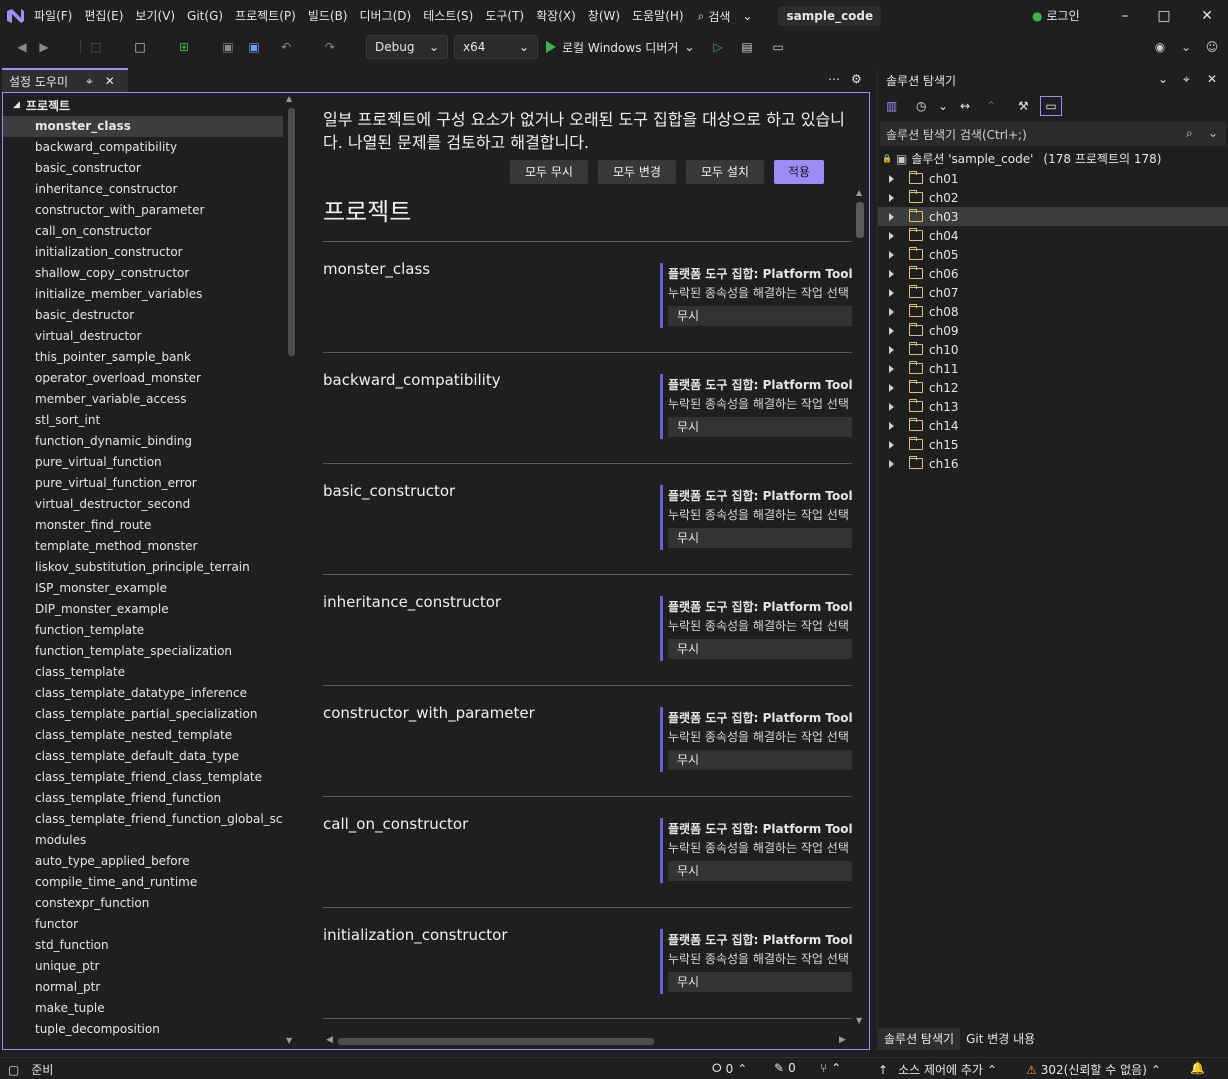 This screenshot has height=1079, width=1228. What do you see at coordinates (228, 47) in the screenshot?
I see `save-icon: ▣` at bounding box center [228, 47].